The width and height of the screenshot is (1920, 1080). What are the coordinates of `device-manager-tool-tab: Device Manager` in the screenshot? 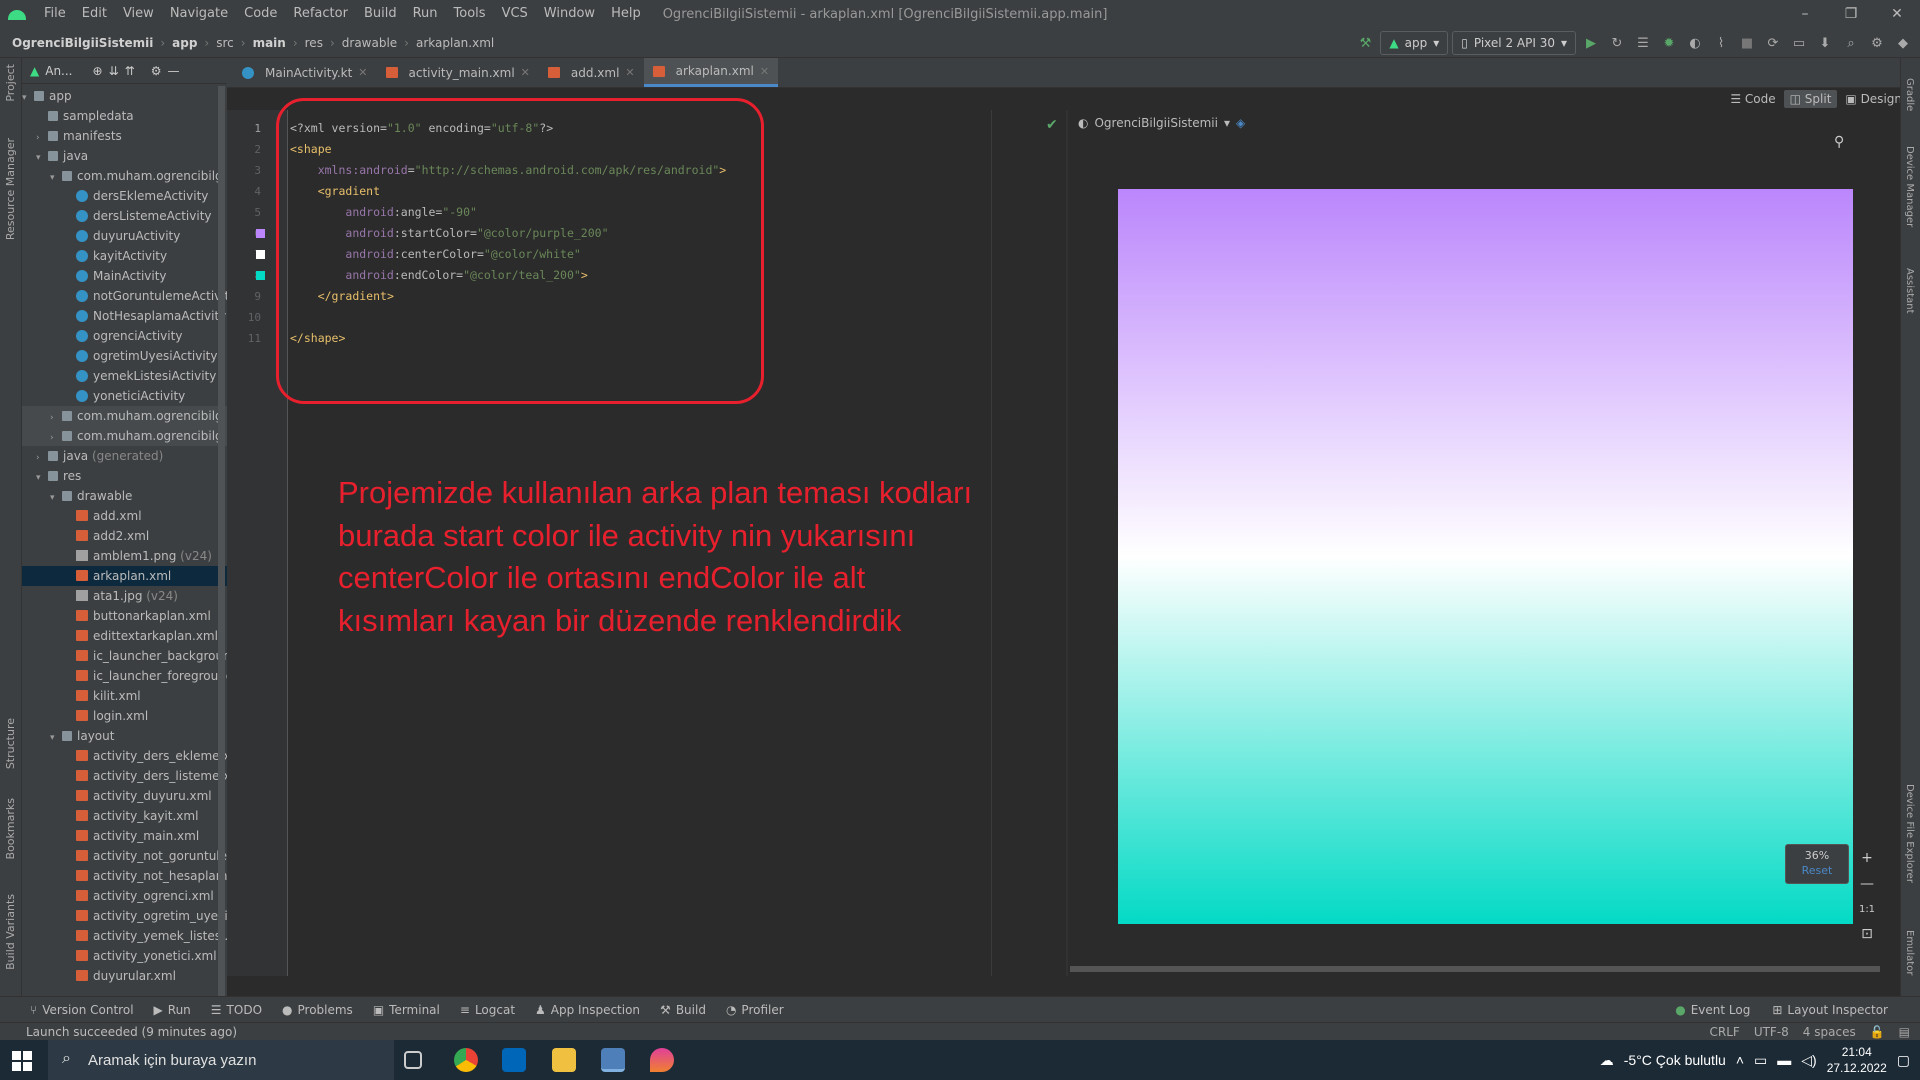 It's located at (1909, 186).